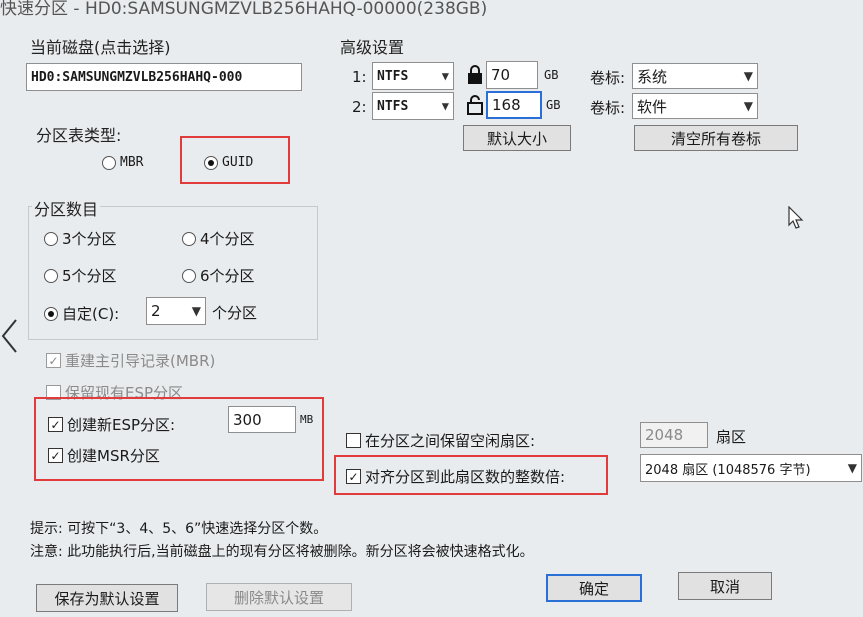 The height and width of the screenshot is (617, 863). Describe the element at coordinates (652, 106) in the screenshot. I see `row2-volume-value: 软件` at that location.